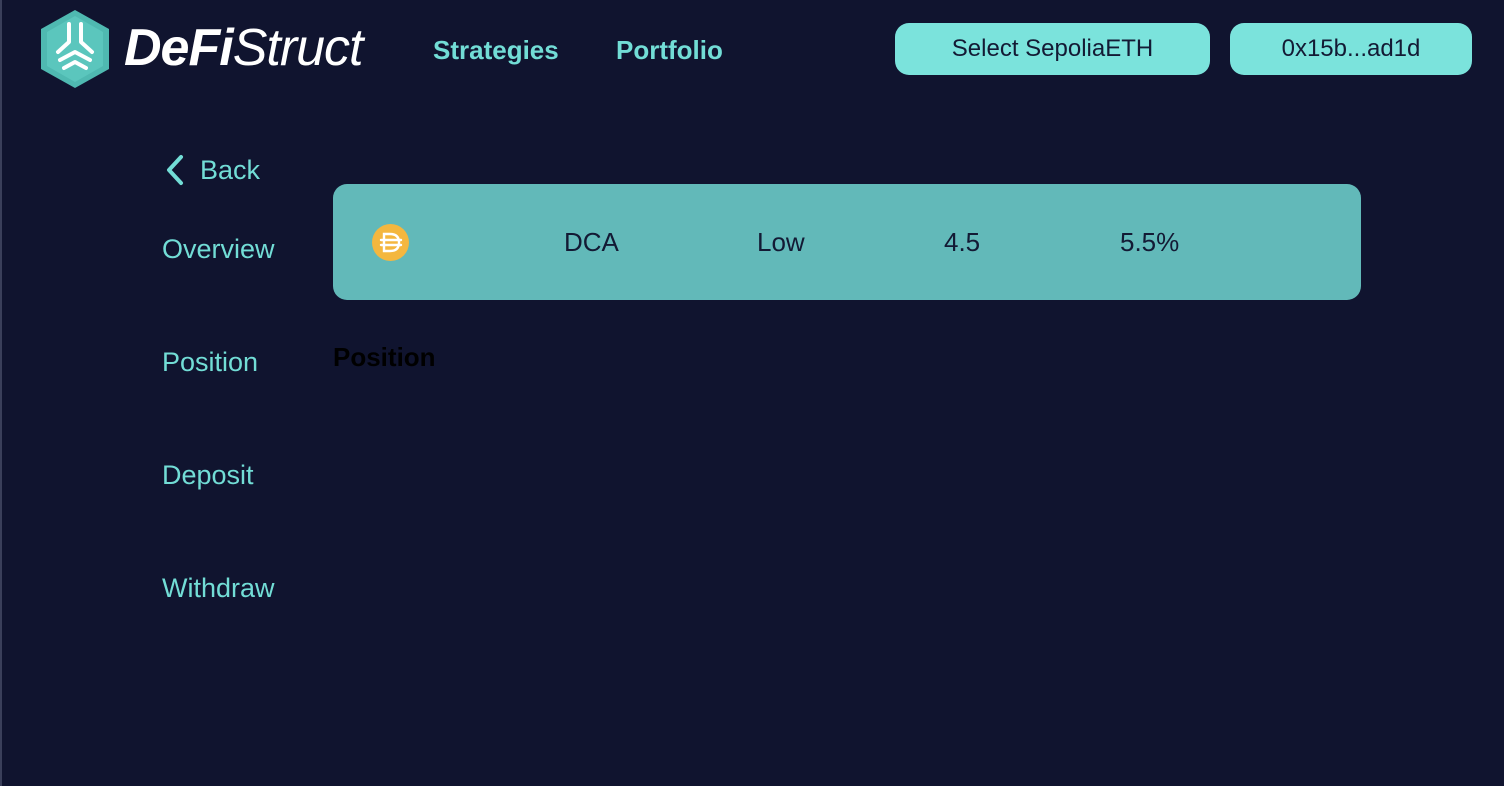  I want to click on select-network-button: Select SepoliaETH, so click(1052, 49).